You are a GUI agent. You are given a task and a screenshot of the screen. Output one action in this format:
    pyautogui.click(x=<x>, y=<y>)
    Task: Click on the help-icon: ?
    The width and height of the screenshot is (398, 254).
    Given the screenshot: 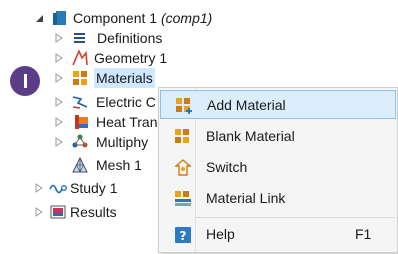 What is the action you would take?
    pyautogui.click(x=183, y=235)
    